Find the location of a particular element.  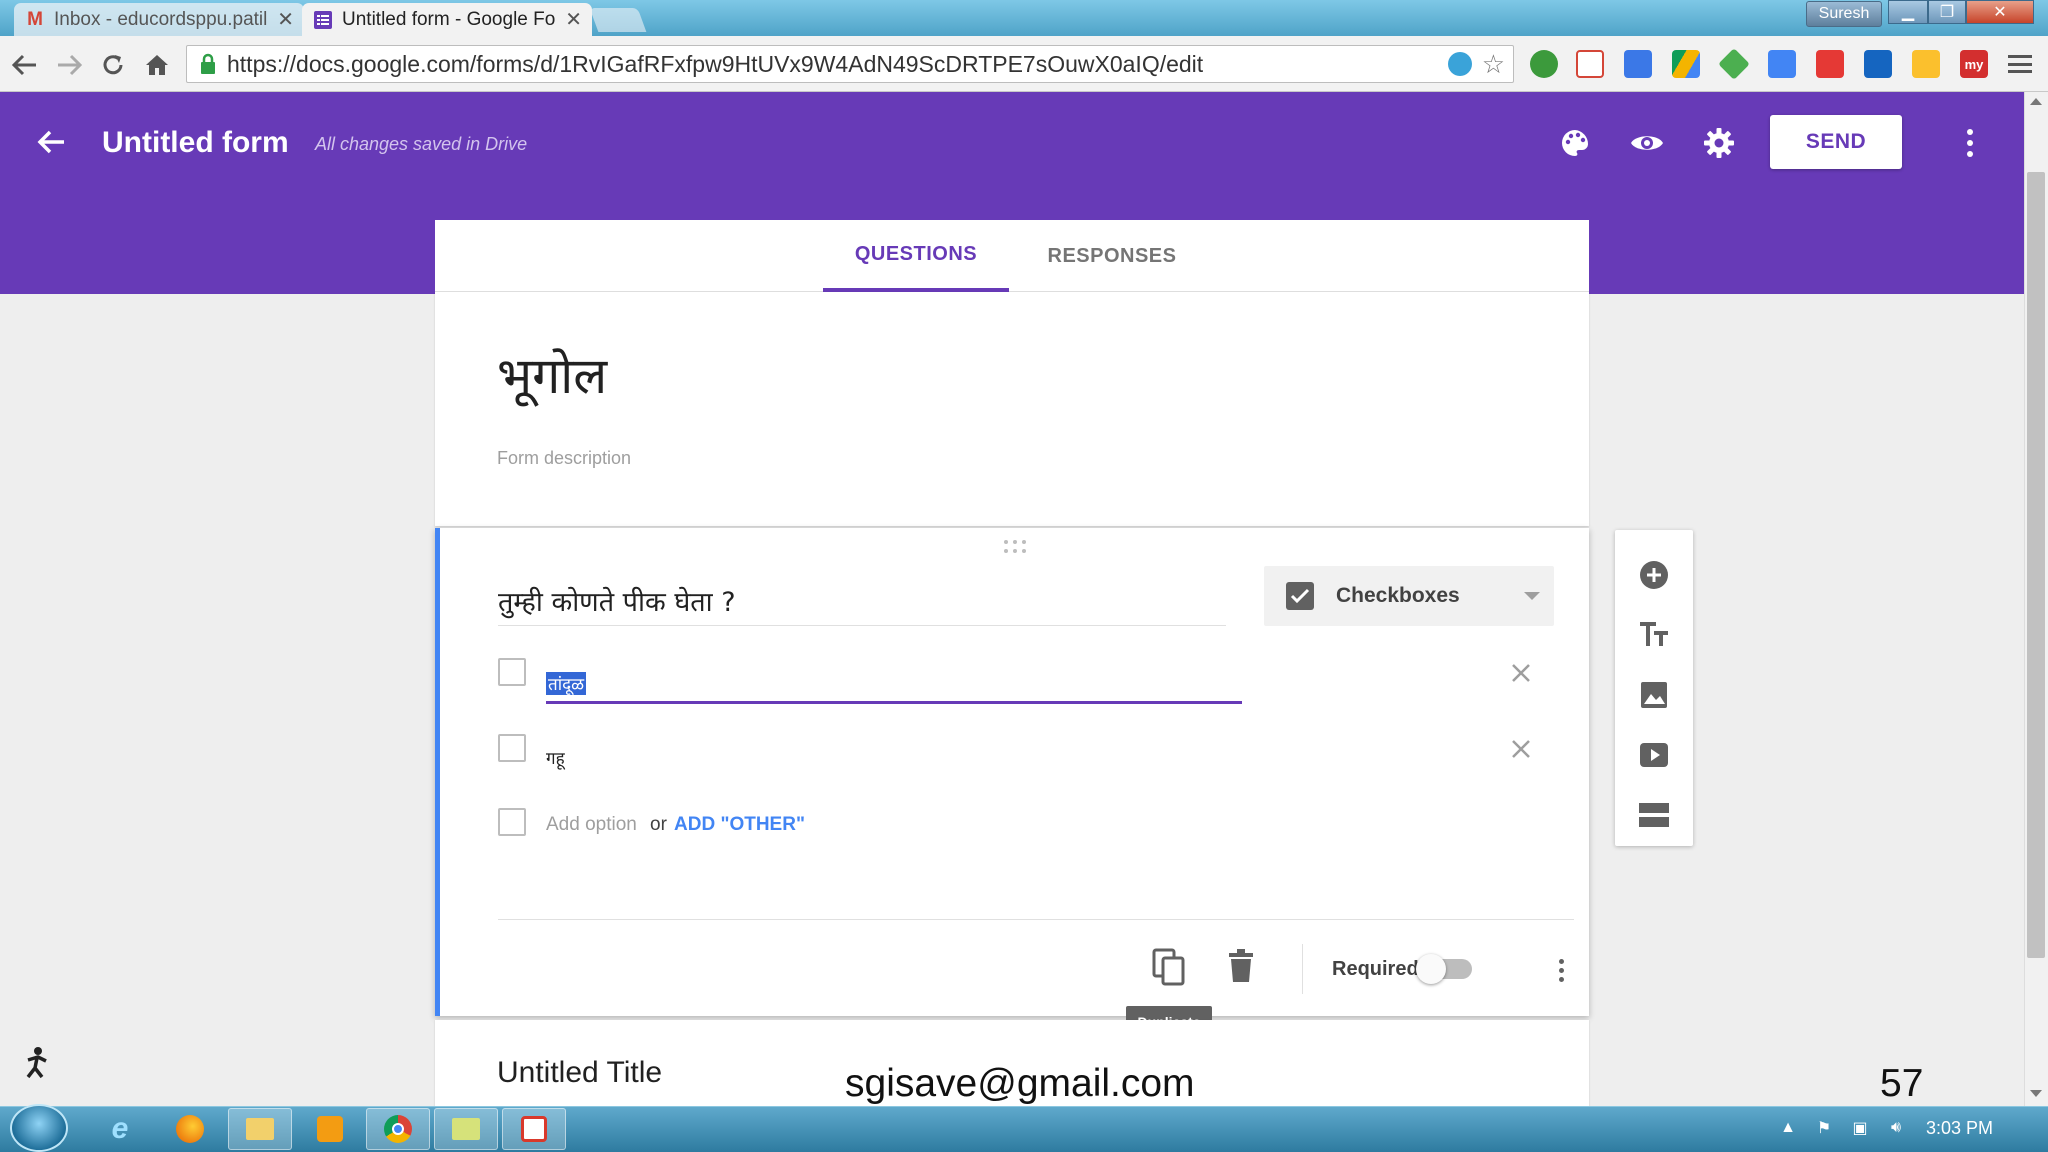

tab-form-title: Untitled form - Google Fo is located at coordinates (449, 19).